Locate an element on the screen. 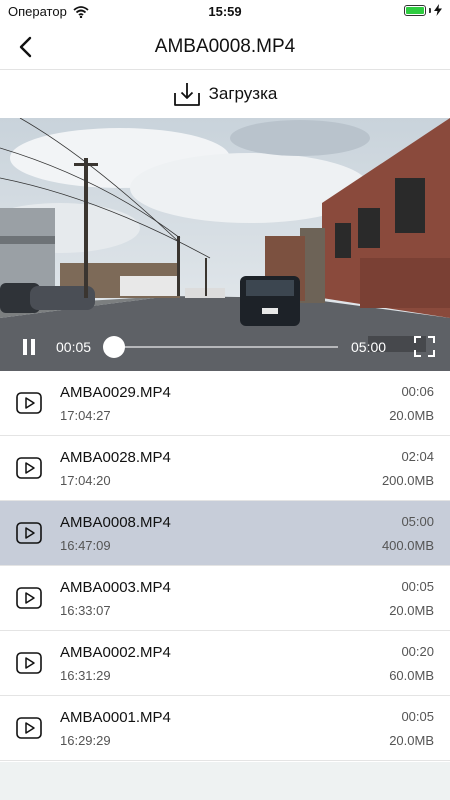  download-icon is located at coordinates (186, 94).